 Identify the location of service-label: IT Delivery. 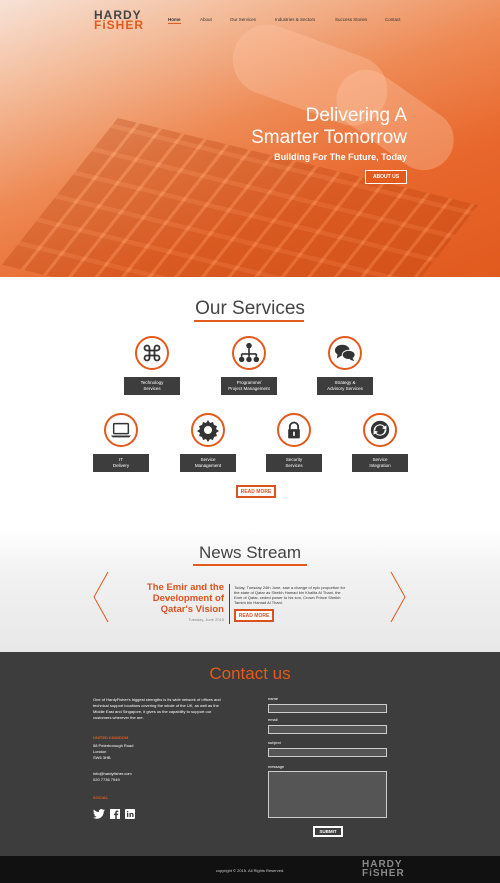
(121, 463).